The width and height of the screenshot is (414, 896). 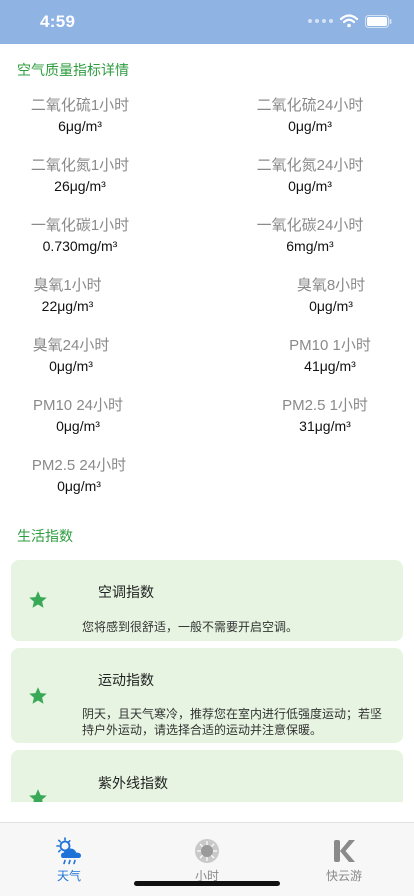 I want to click on cellular-signal-icon, so click(x=320, y=21).